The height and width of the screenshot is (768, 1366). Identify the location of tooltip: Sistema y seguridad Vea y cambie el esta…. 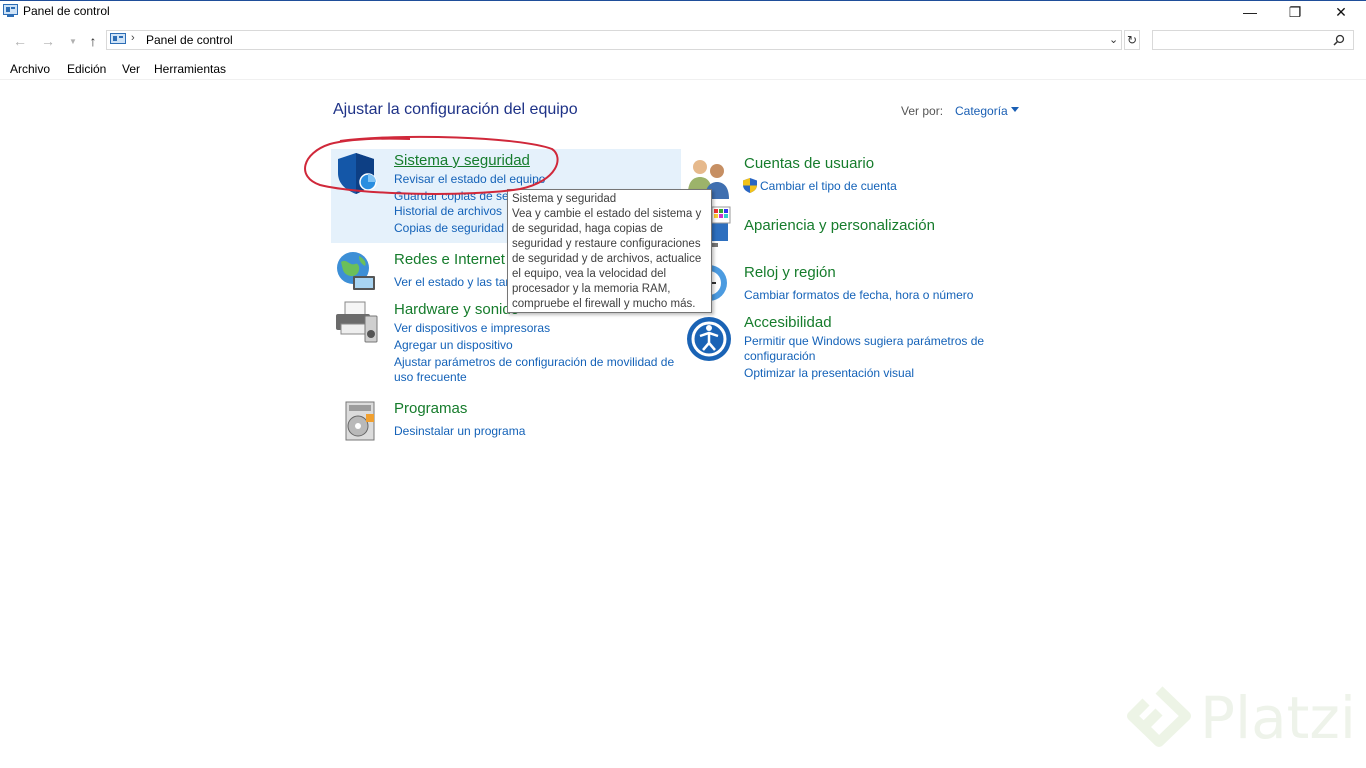
(609, 251).